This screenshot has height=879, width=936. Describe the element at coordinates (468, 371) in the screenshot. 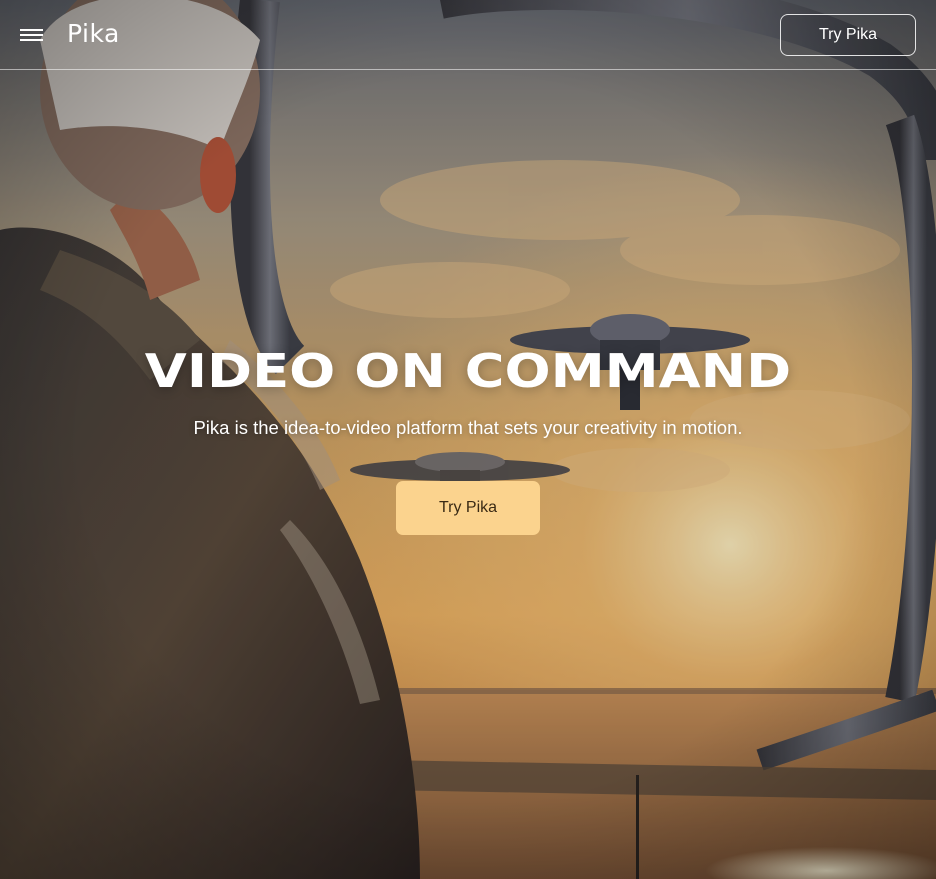

I see `hero-title: VIDEO ON COMMAND` at that location.